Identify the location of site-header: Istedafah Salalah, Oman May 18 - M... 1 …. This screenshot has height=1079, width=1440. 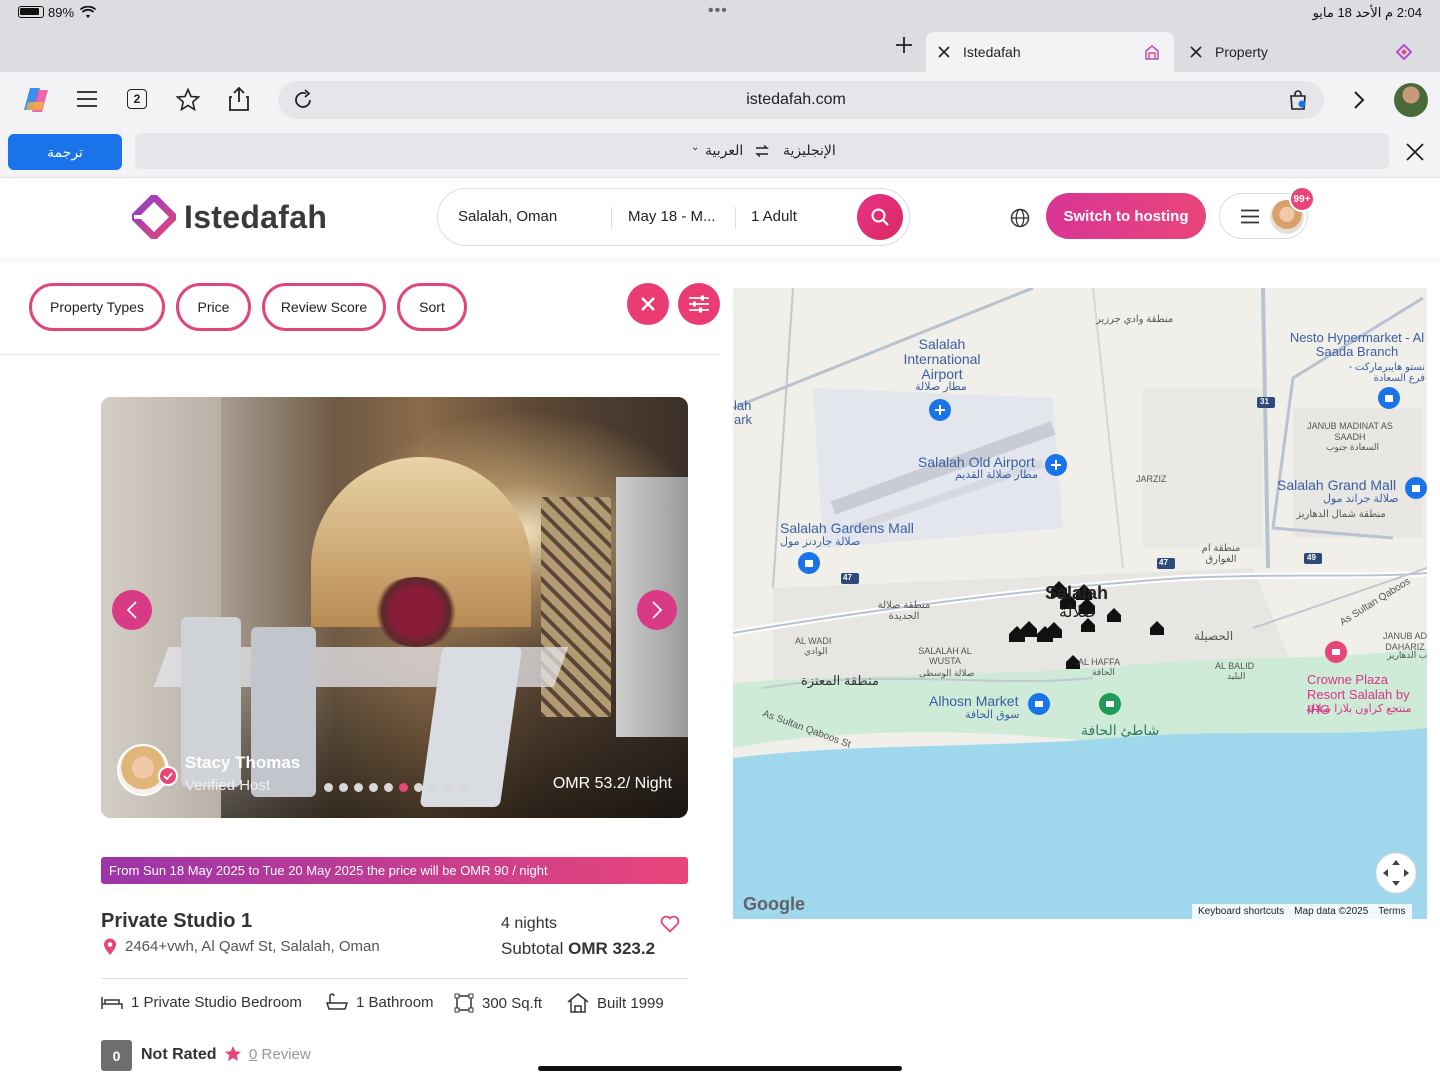
(720, 218).